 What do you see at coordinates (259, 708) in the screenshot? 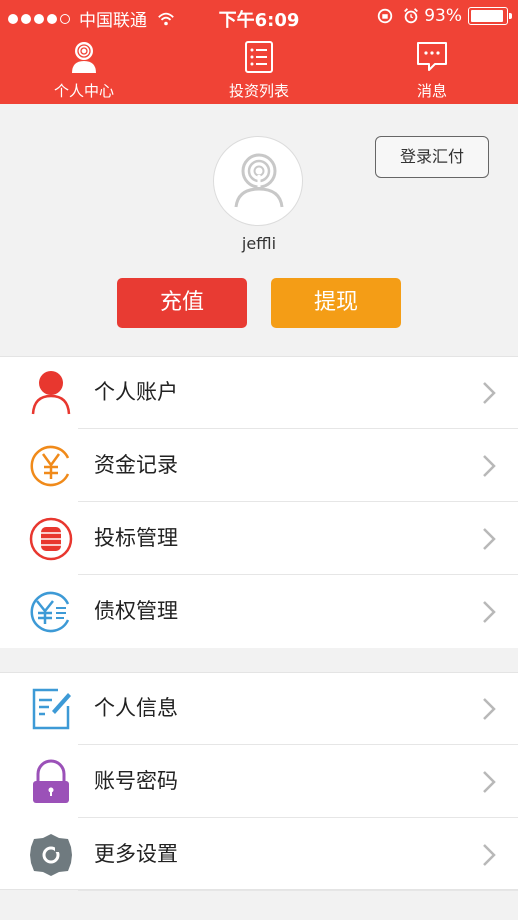
I see `menu-item-personal-info: 个人信息` at bounding box center [259, 708].